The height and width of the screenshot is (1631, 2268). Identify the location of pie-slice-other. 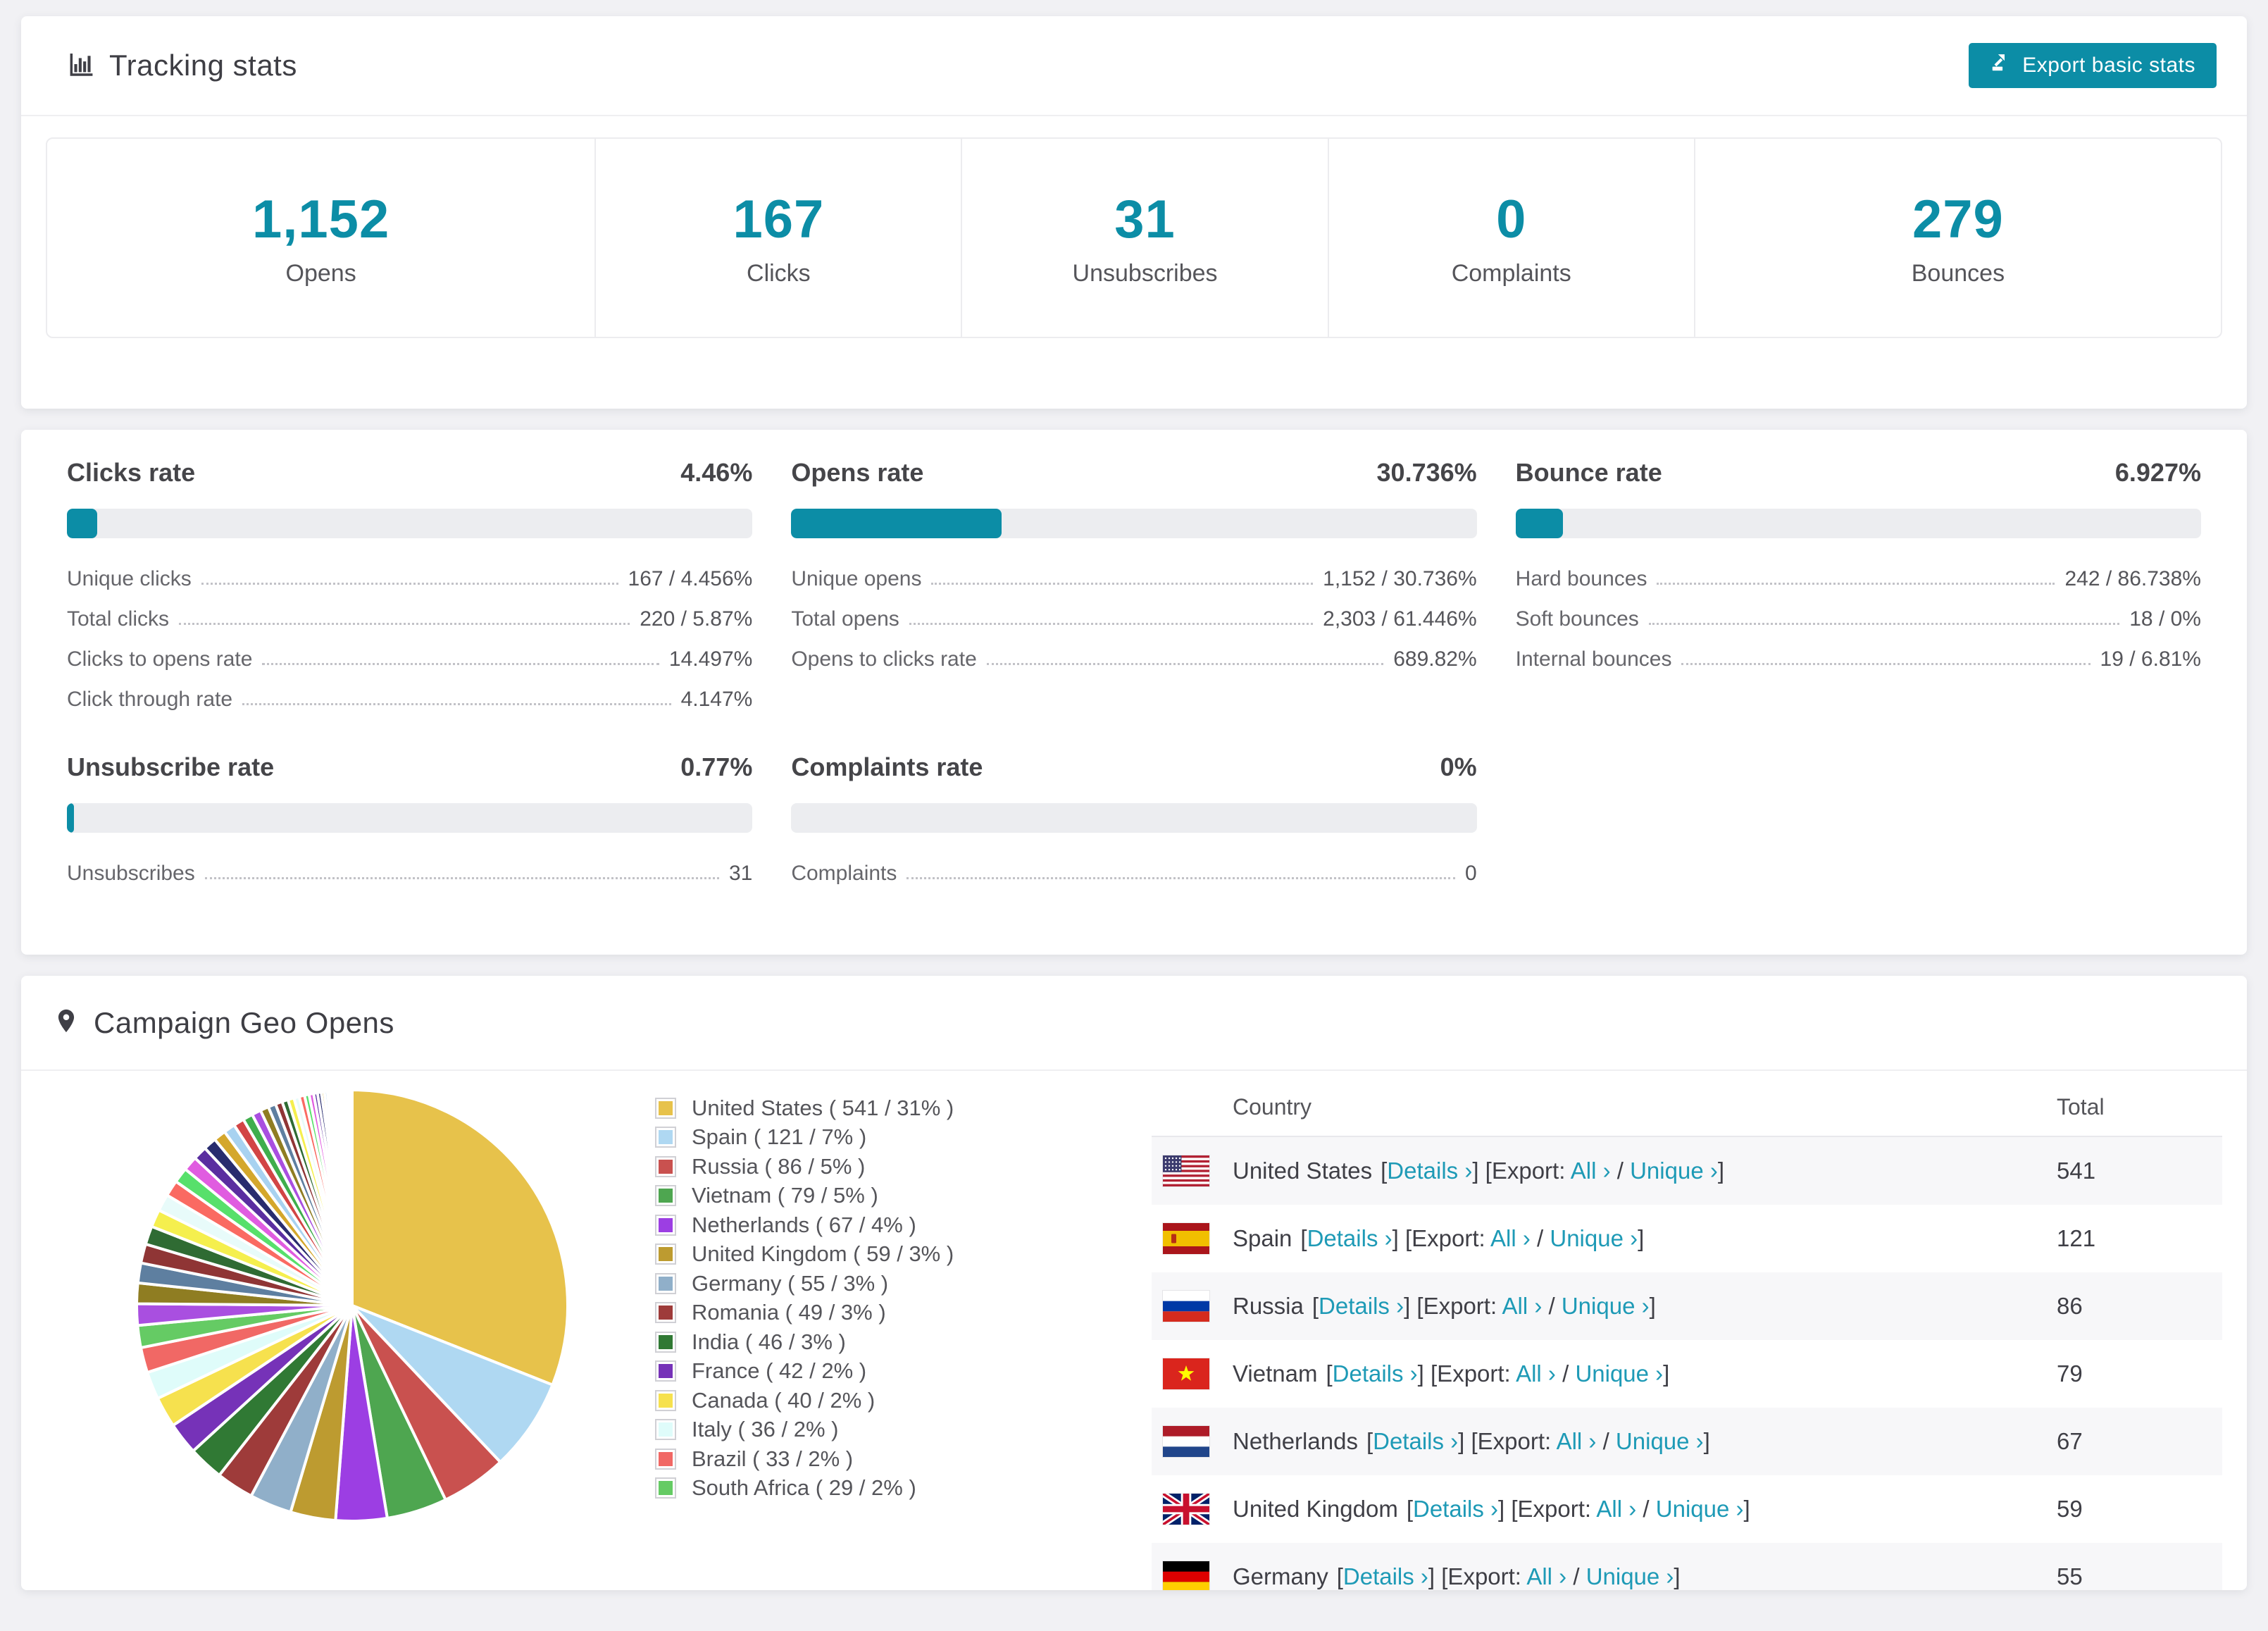
(352, 1197).